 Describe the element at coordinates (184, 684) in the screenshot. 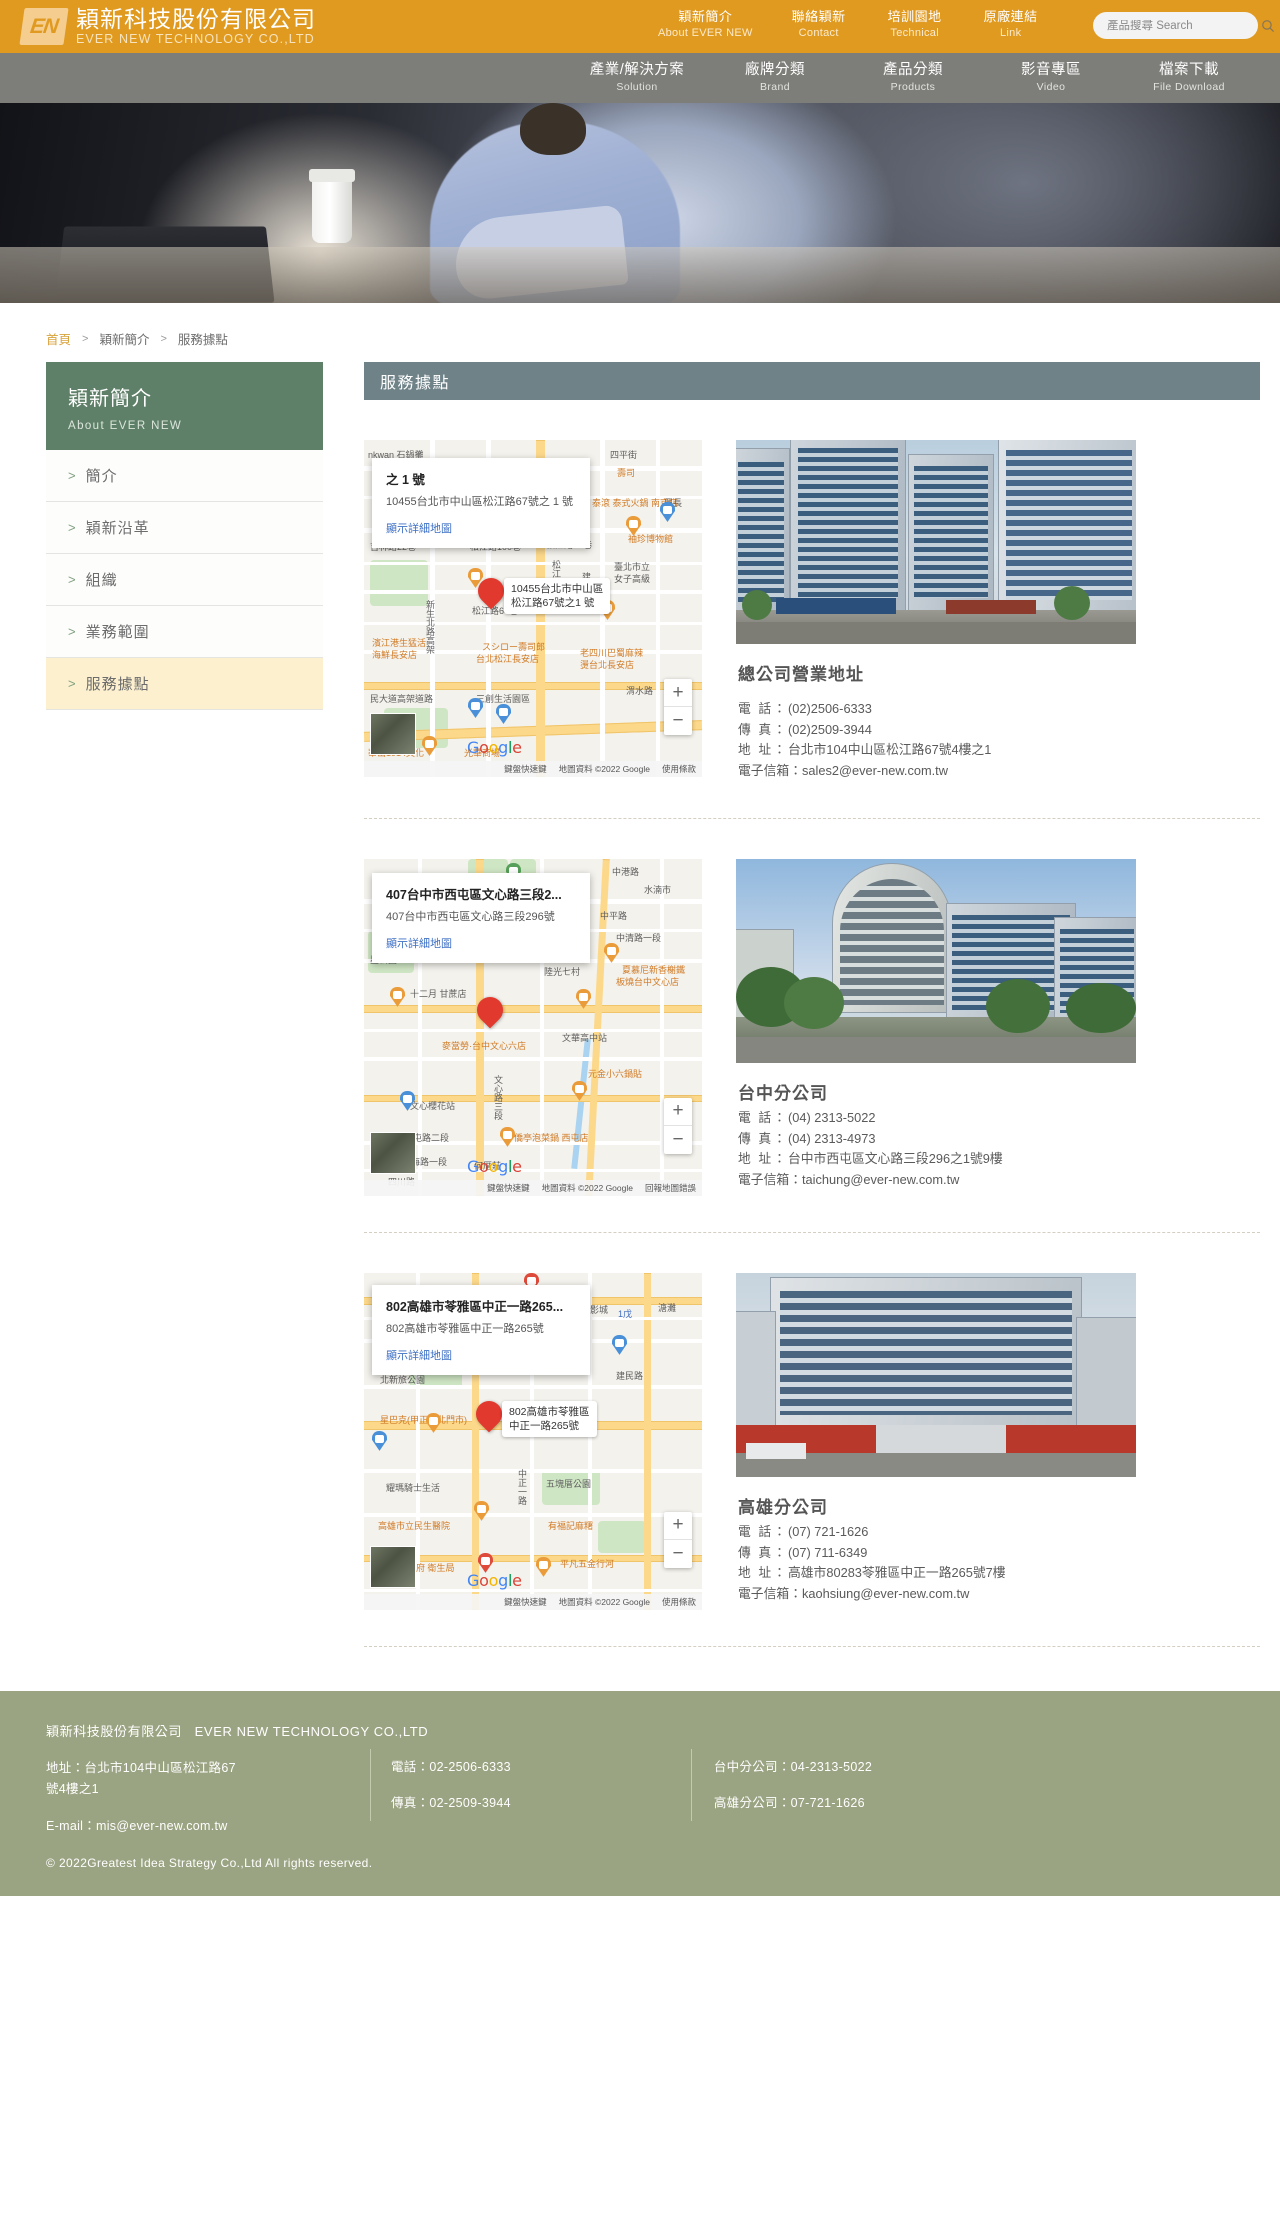

I see `sidebar-item-service-locations: > 服務據點` at that location.